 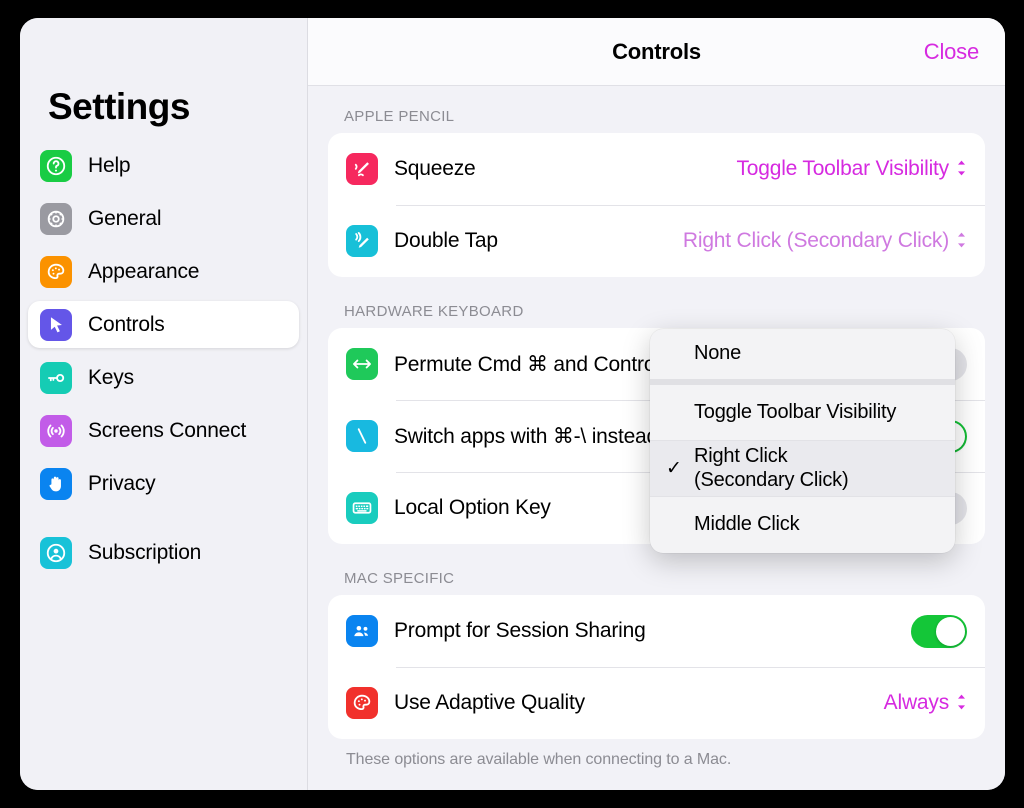 What do you see at coordinates (950, 631) in the screenshot?
I see `toggle-knob` at bounding box center [950, 631].